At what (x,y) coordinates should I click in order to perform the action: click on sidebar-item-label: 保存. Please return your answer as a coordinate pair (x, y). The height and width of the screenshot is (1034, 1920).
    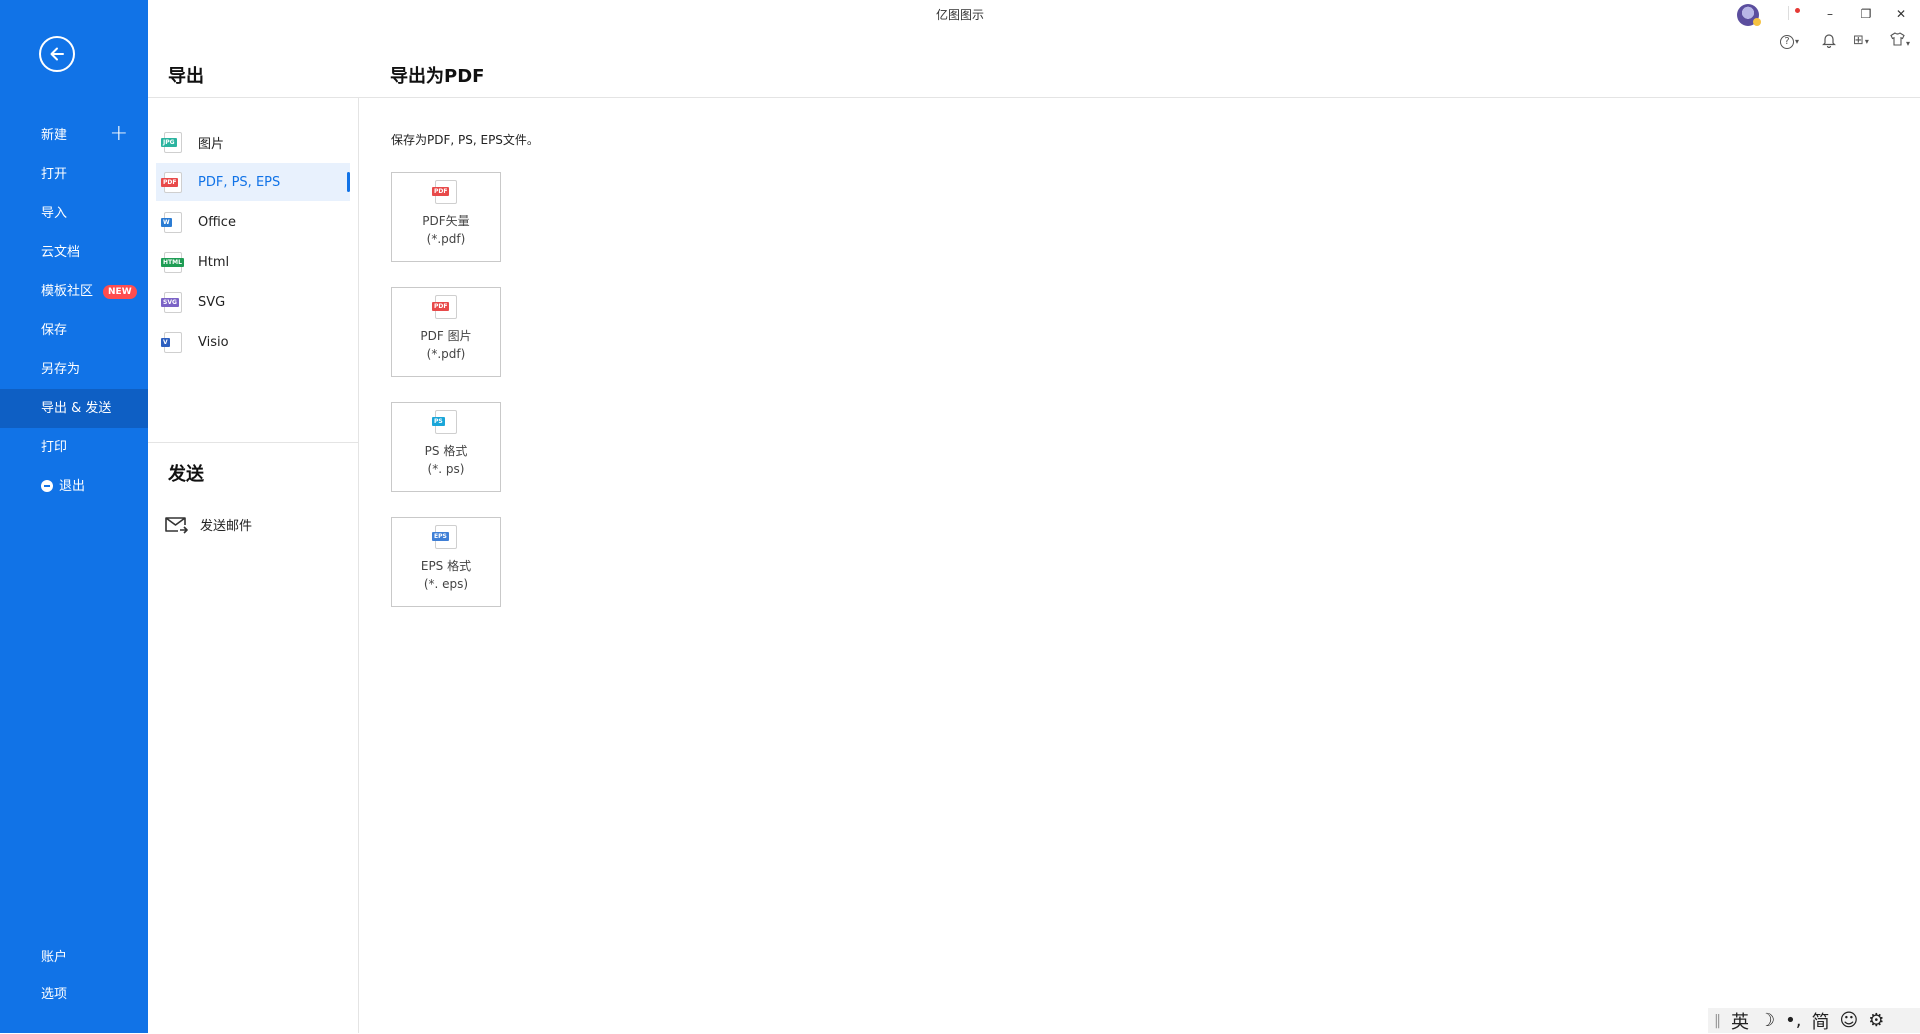
    Looking at the image, I should click on (54, 330).